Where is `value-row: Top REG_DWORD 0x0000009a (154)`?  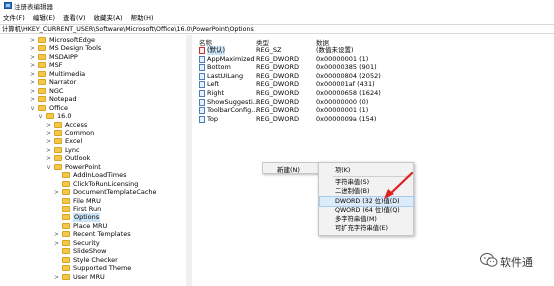
value-row: Top REG_DWORD 0x0000009a (154) is located at coordinates (375, 119).